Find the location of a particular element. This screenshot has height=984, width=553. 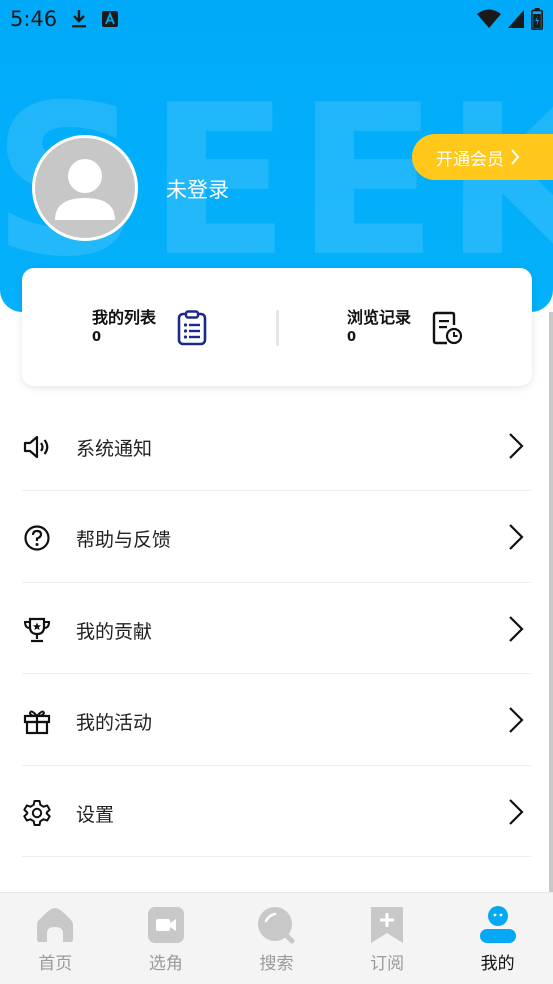

tab-subscribe: 订阅 is located at coordinates (387, 938).